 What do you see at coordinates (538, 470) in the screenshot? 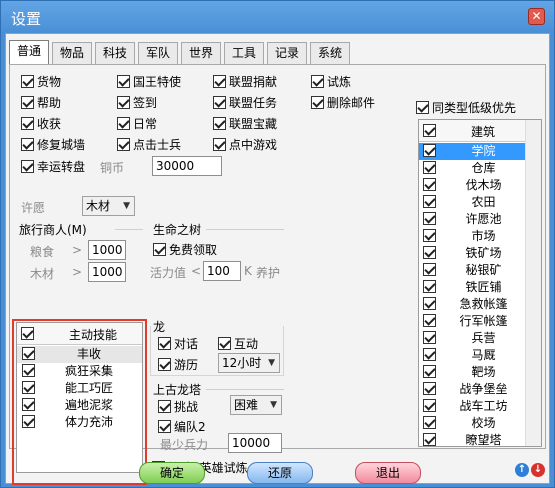
I see `move-down-icon: ↓` at bounding box center [538, 470].